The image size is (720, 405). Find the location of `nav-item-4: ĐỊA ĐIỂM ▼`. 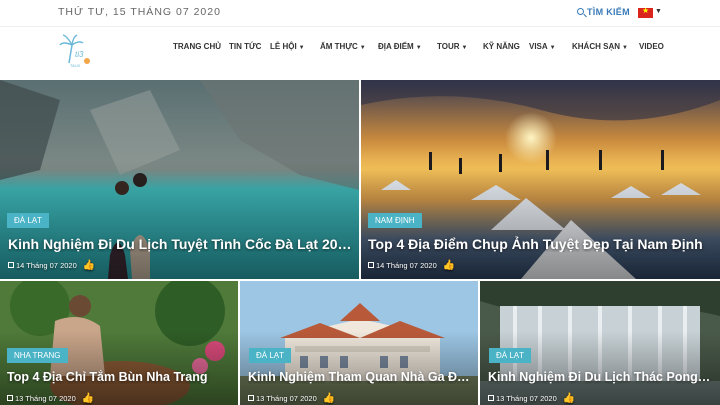

nav-item-4: ĐỊA ĐIỂM ▼ is located at coordinates (400, 46).